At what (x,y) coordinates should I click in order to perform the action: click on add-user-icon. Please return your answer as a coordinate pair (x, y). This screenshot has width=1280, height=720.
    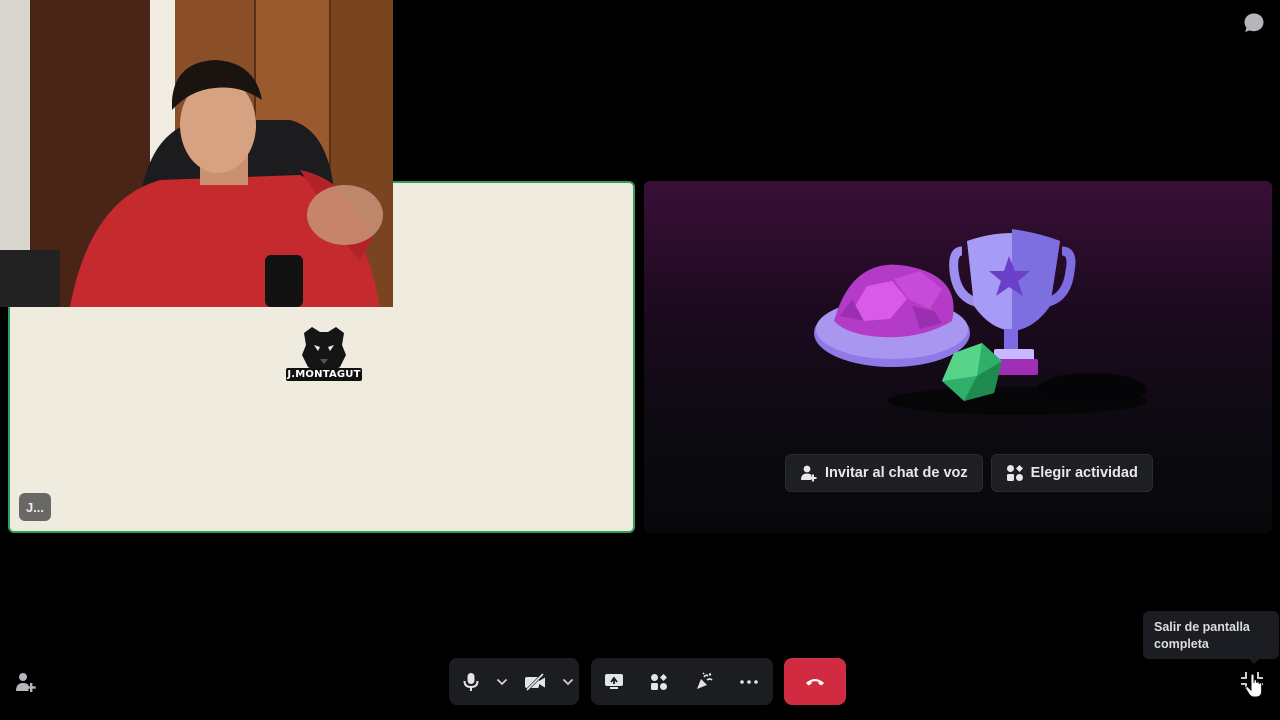
    Looking at the image, I should click on (809, 473).